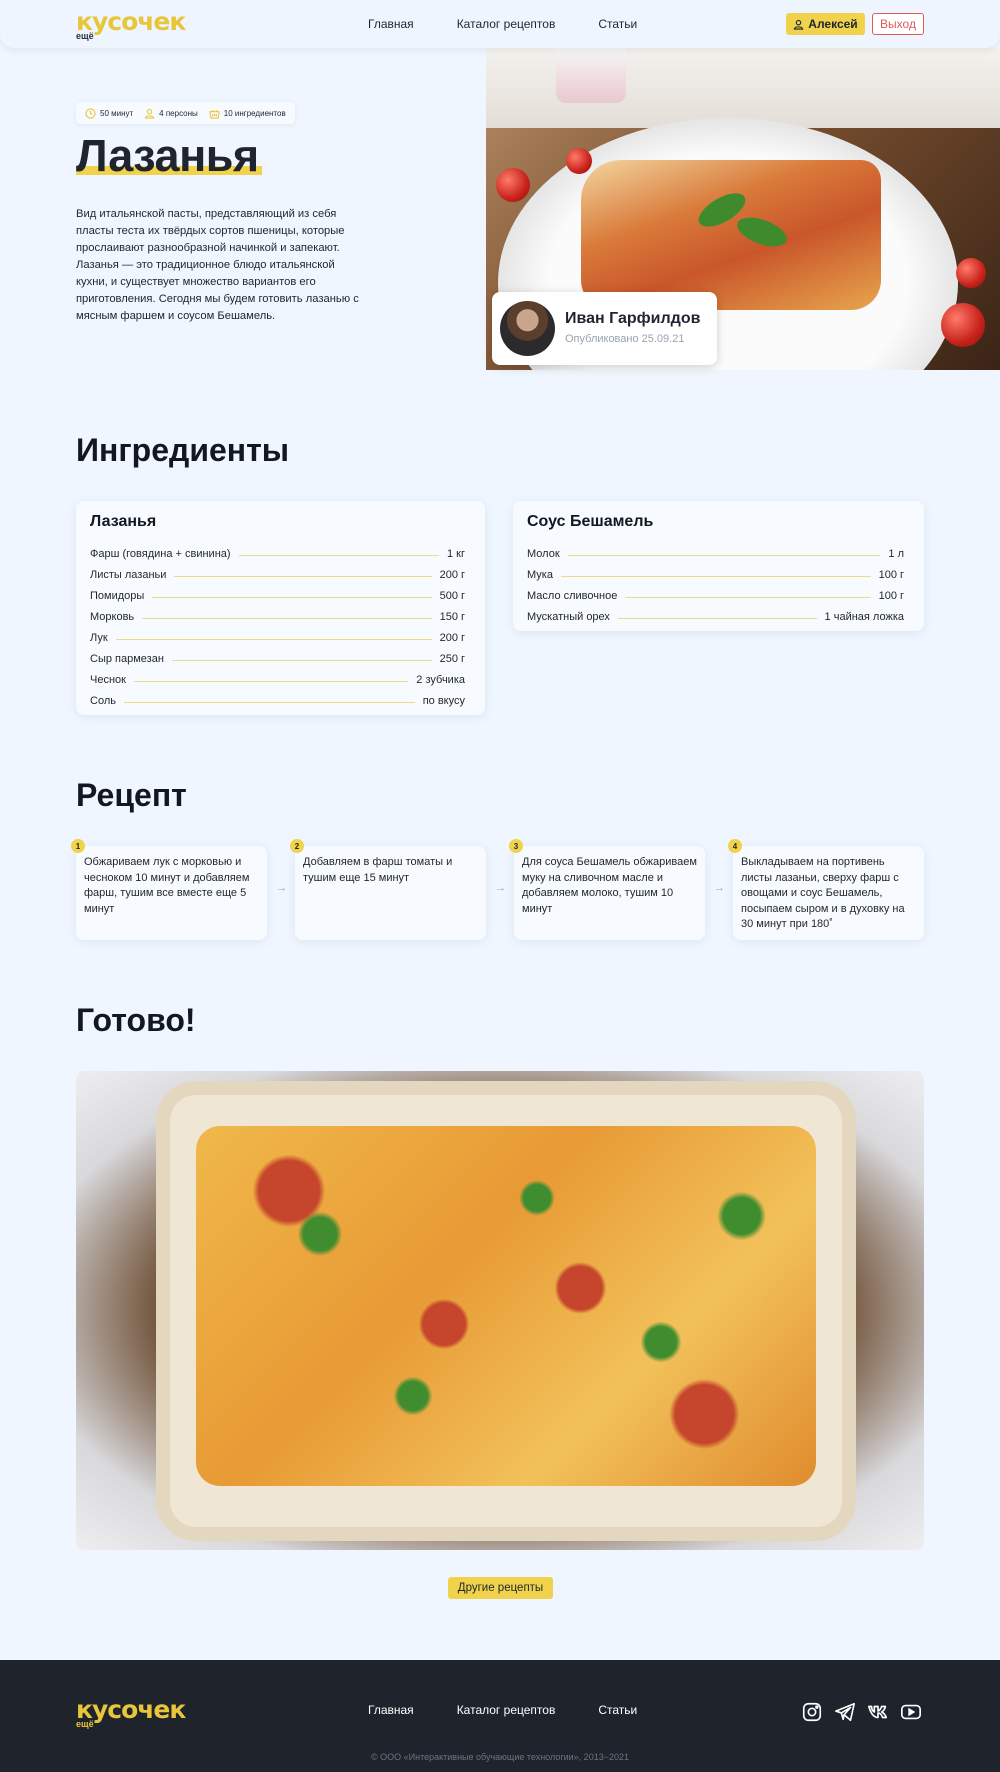 Image resolution: width=1000 pixels, height=1772 pixels. I want to click on instagram-icon, so click(812, 1712).